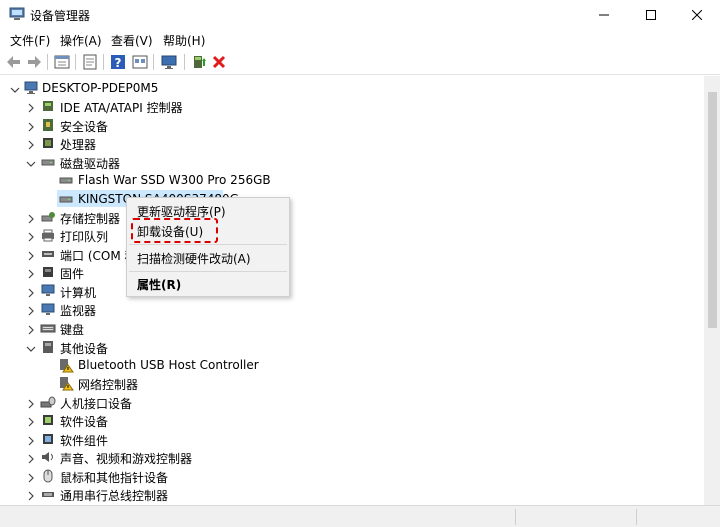 This screenshot has height=527, width=720. What do you see at coordinates (84, 348) in the screenshot?
I see `tree-item-other-devices: 其他设备` at bounding box center [84, 348].